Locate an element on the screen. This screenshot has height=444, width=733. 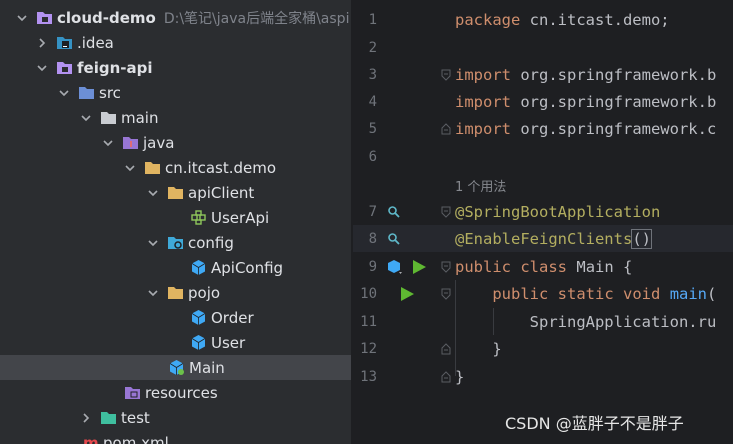
code-line-2: 2 is located at coordinates (543, 47).